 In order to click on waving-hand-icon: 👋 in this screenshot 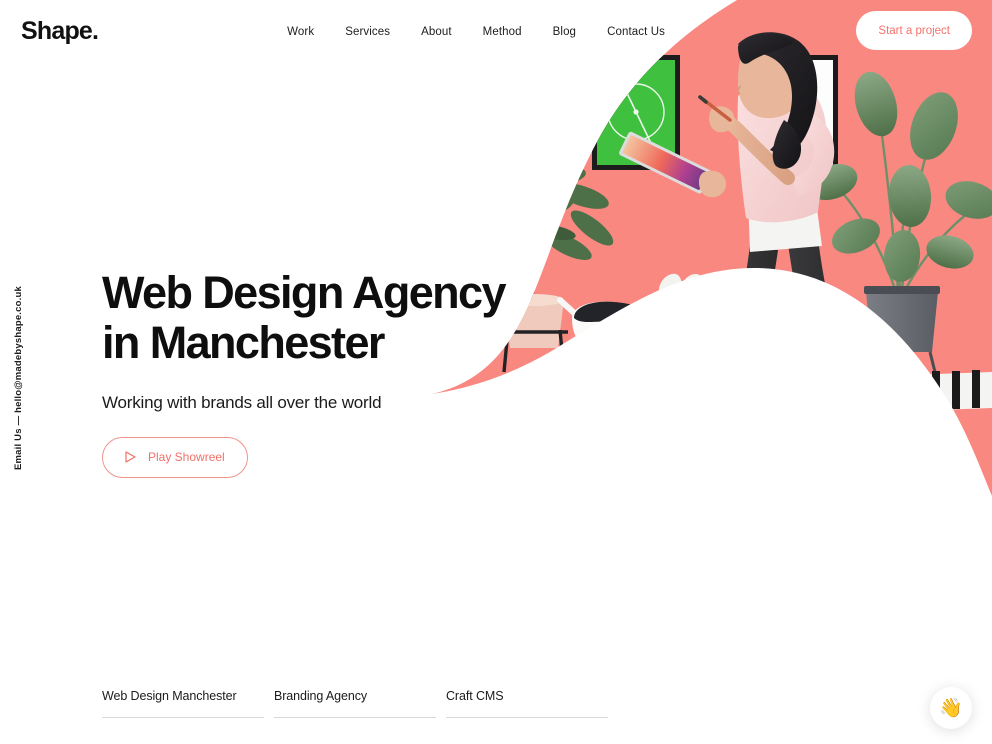, I will do `click(951, 708)`.